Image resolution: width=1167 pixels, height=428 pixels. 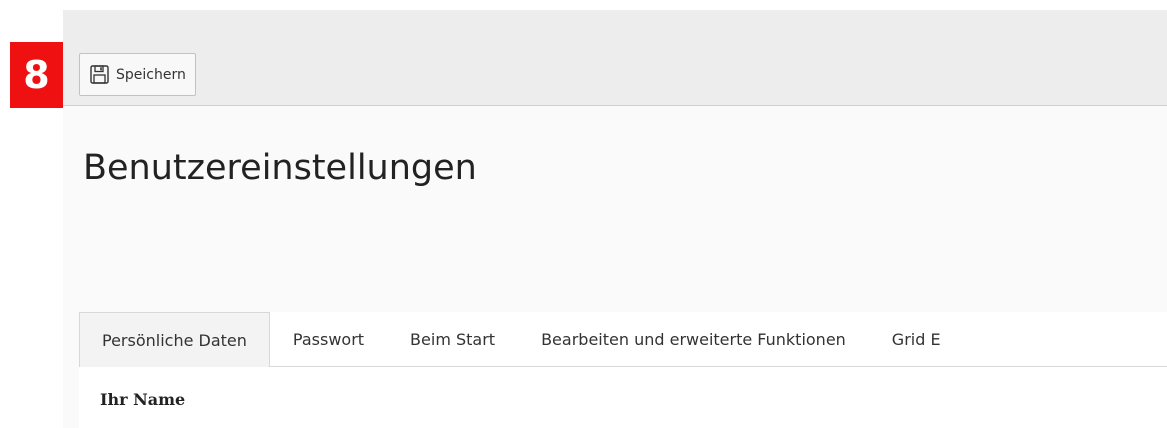 I want to click on step-number-badge: 8, so click(x=36, y=75).